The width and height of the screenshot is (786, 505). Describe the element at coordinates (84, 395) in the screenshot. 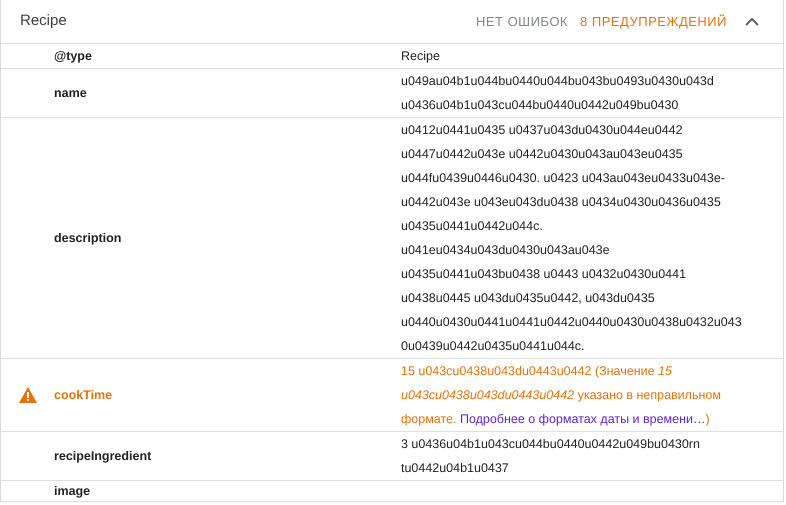

I see `property-name: cookTime` at that location.